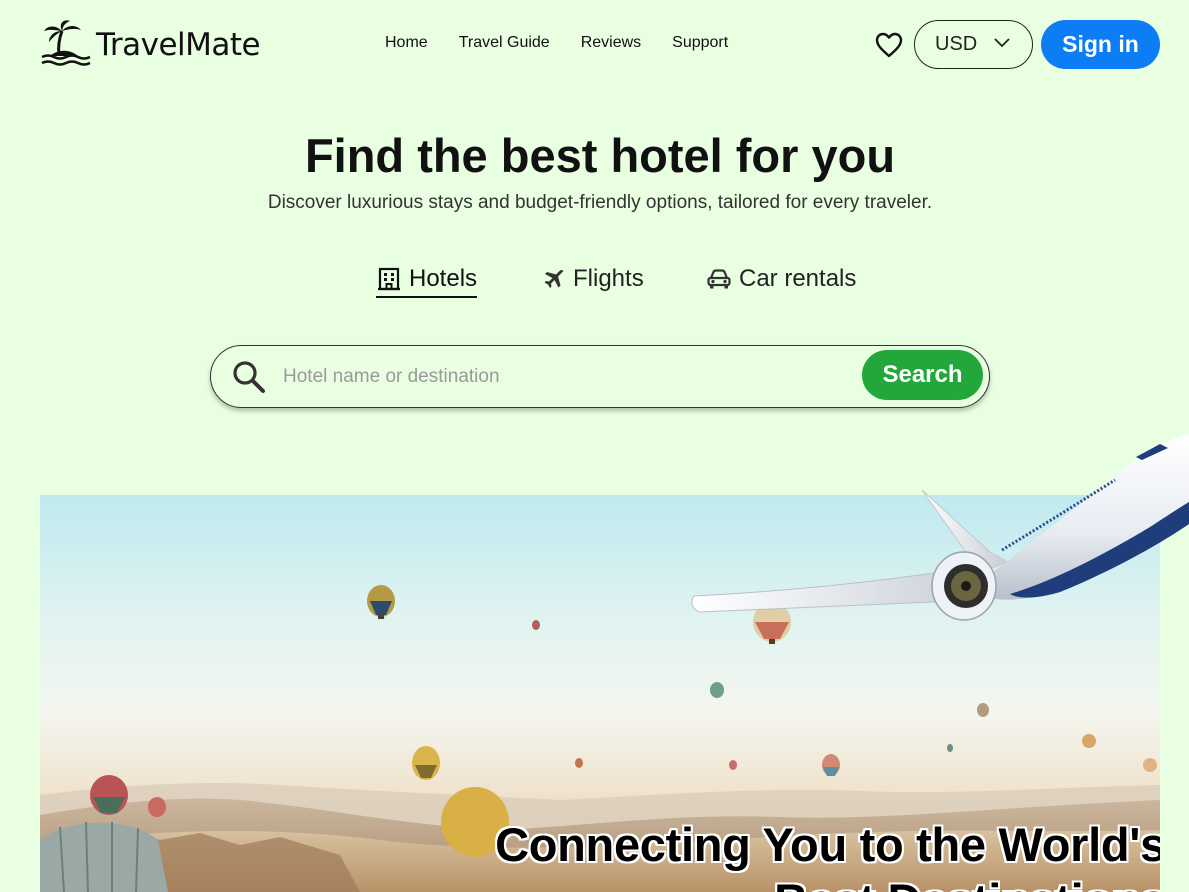 This screenshot has height=892, width=1189. What do you see at coordinates (572, 43) in the screenshot?
I see `main-nav: Home Travel Guide Reviews Support` at bounding box center [572, 43].